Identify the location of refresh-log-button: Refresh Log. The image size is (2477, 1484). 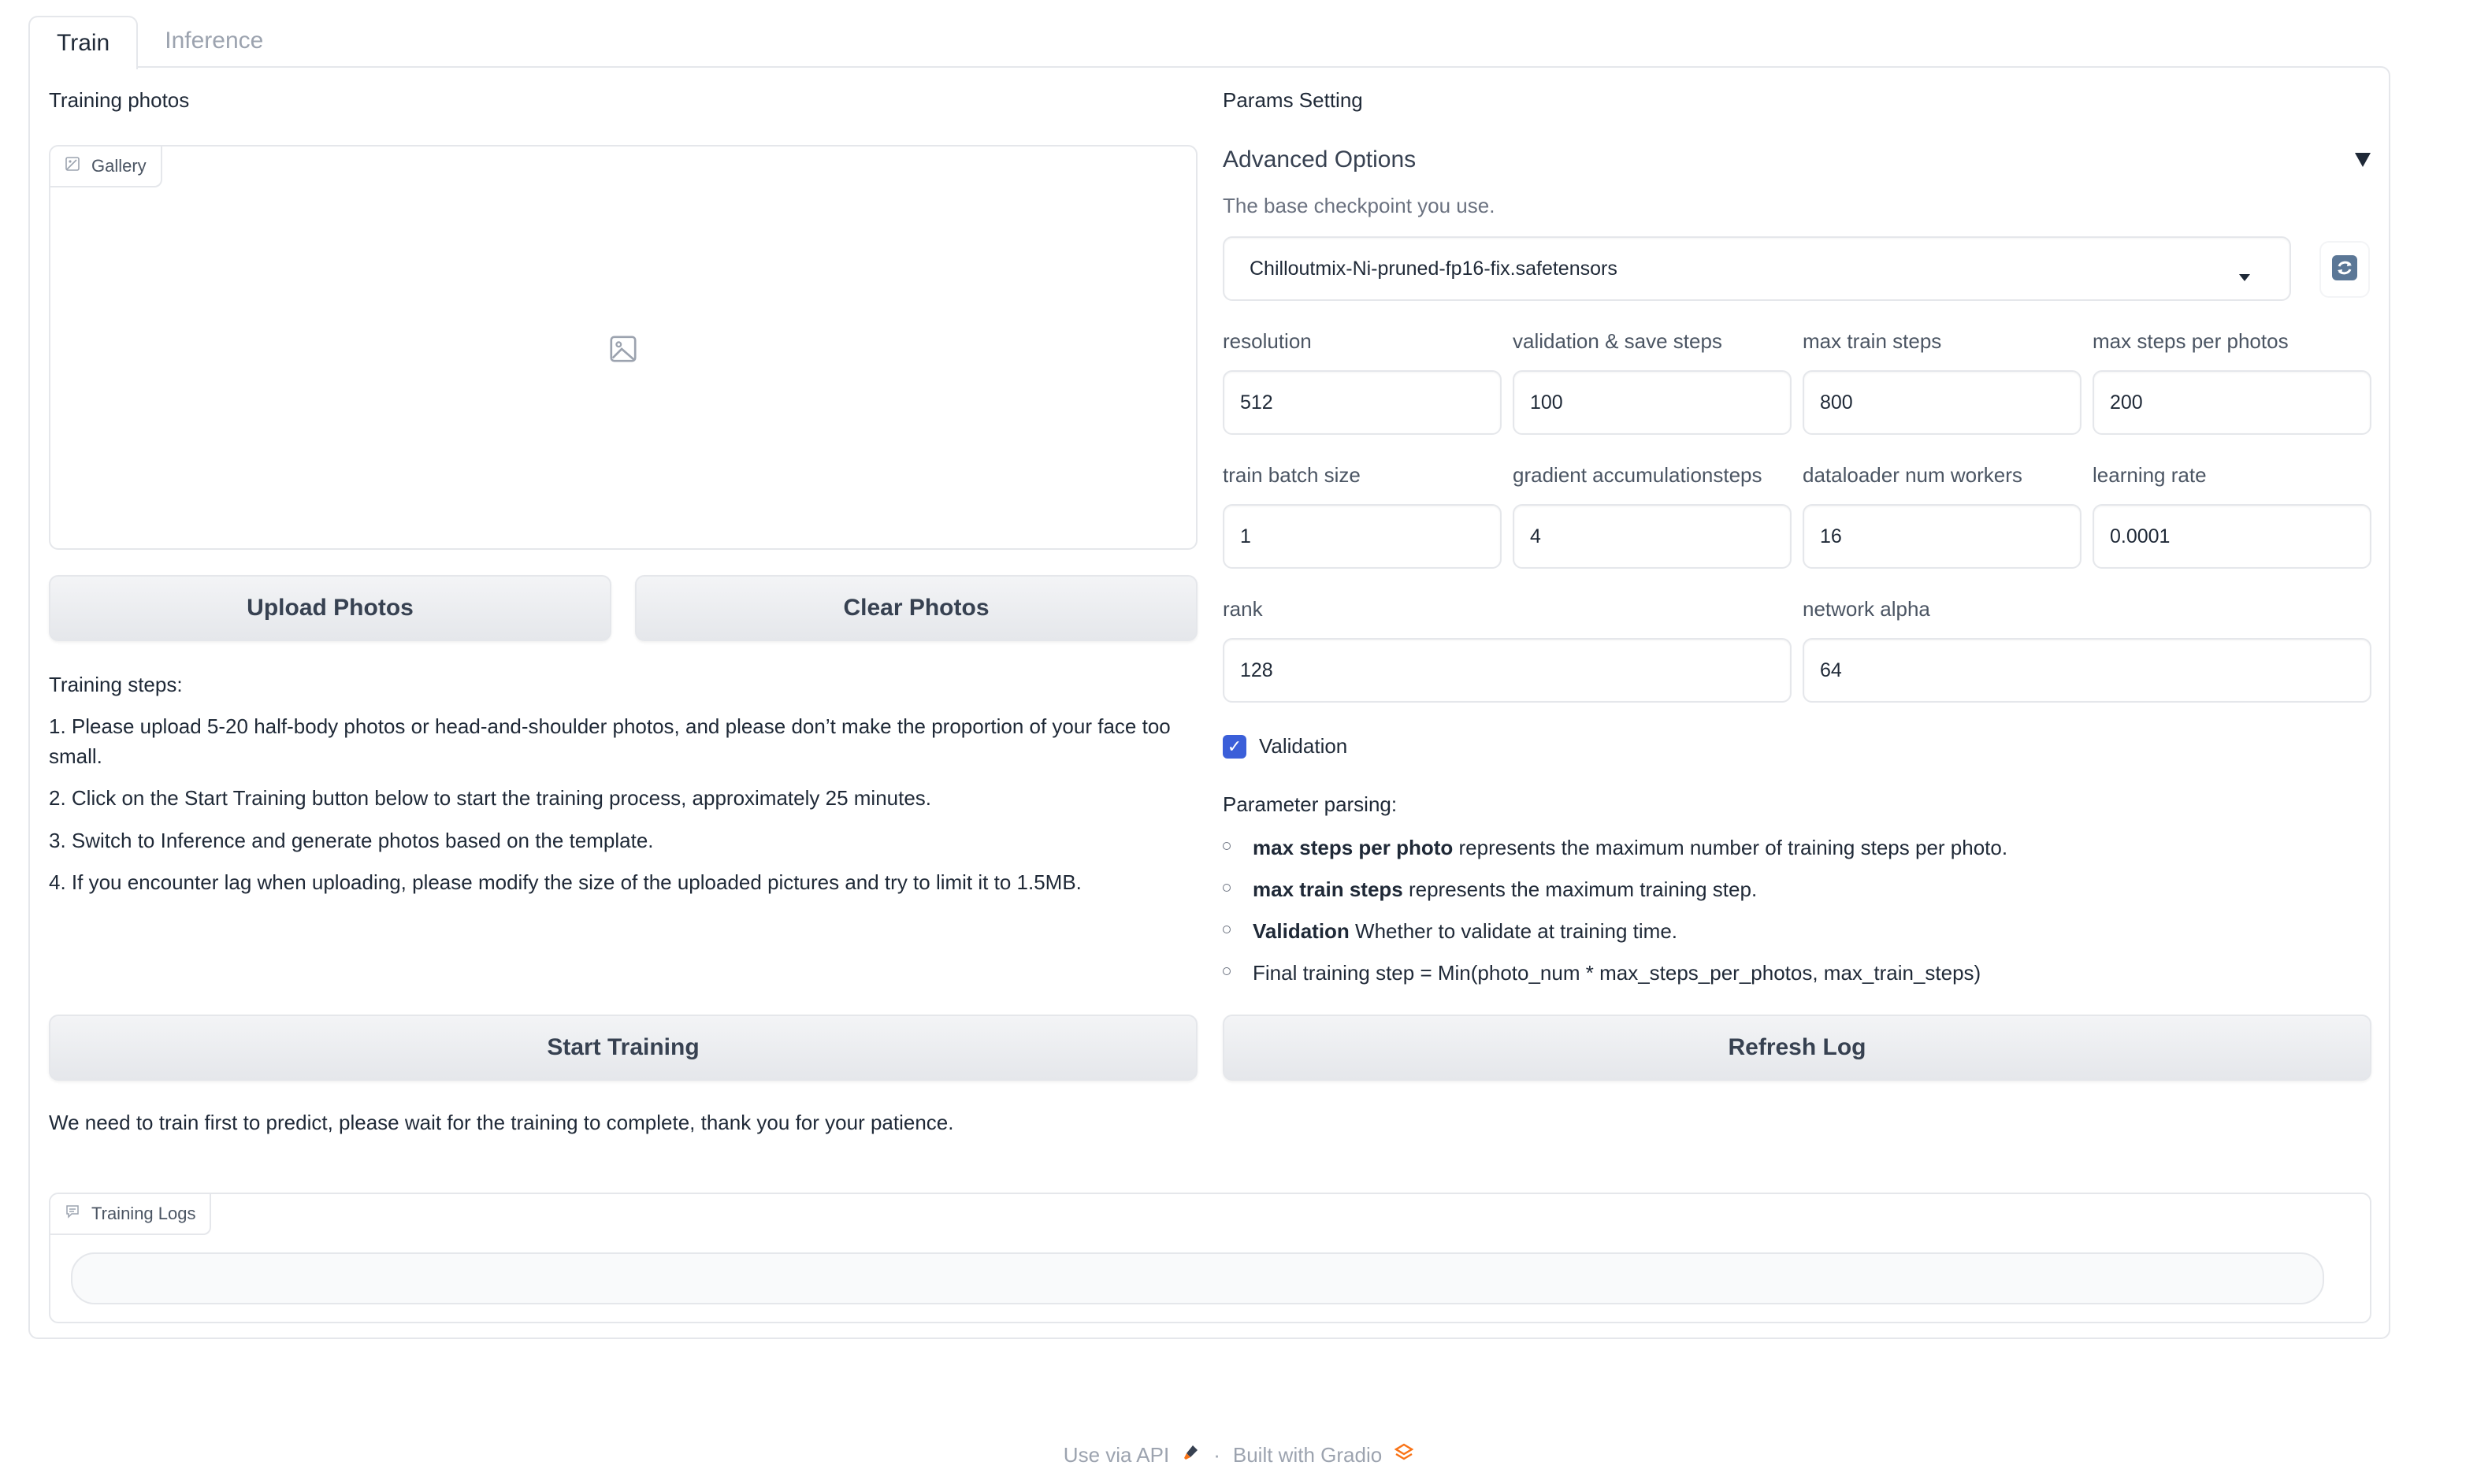
(1797, 1048).